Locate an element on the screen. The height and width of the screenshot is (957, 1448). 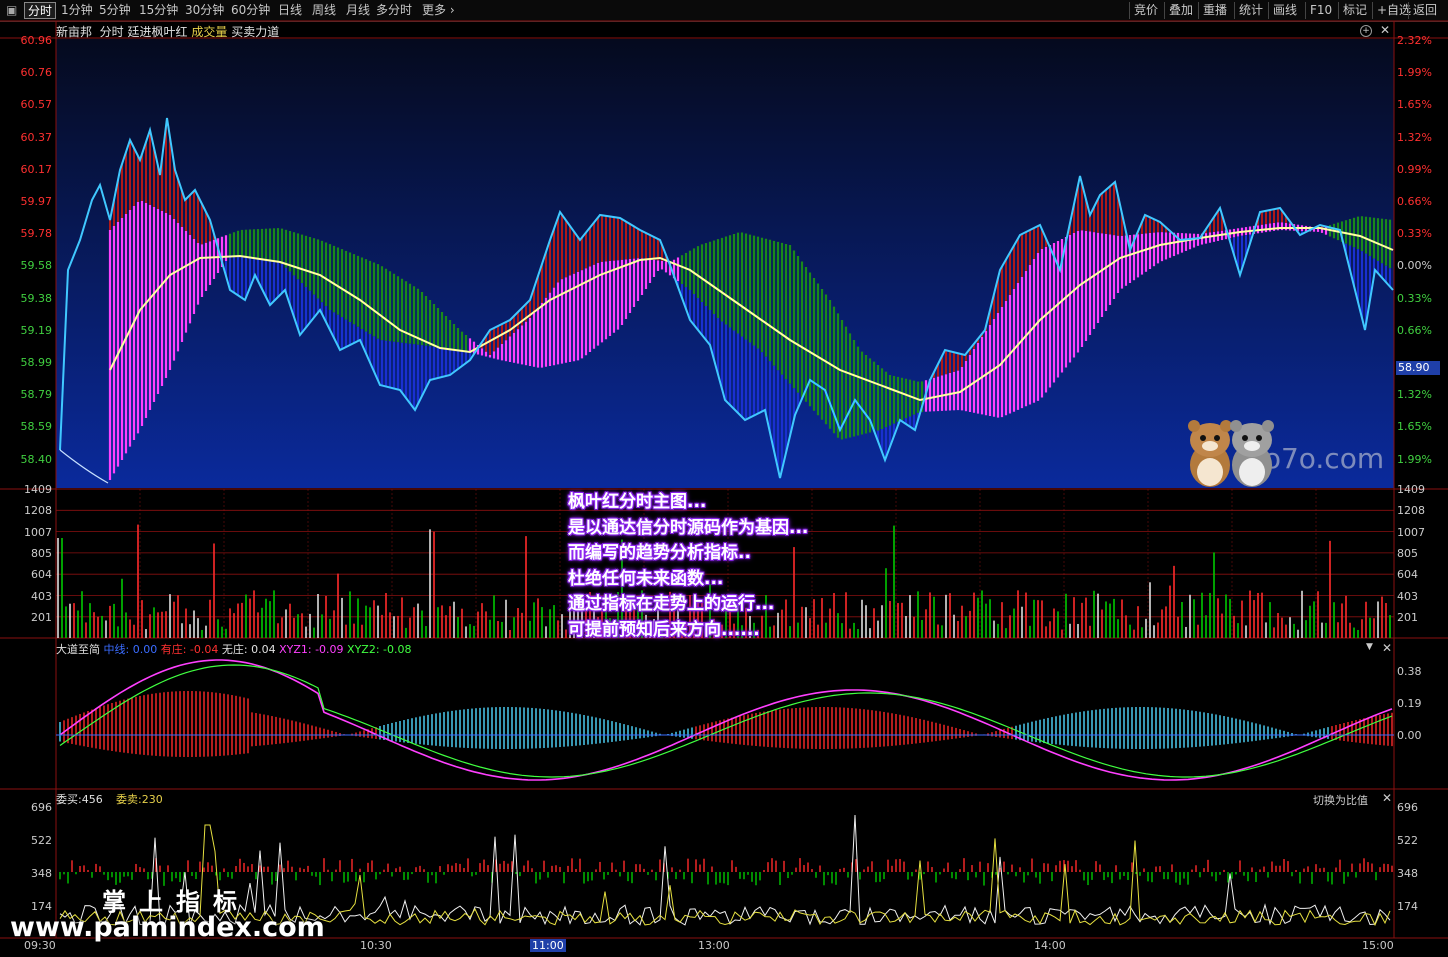
indicator-name: 大道至简 is located at coordinates (80, 649).